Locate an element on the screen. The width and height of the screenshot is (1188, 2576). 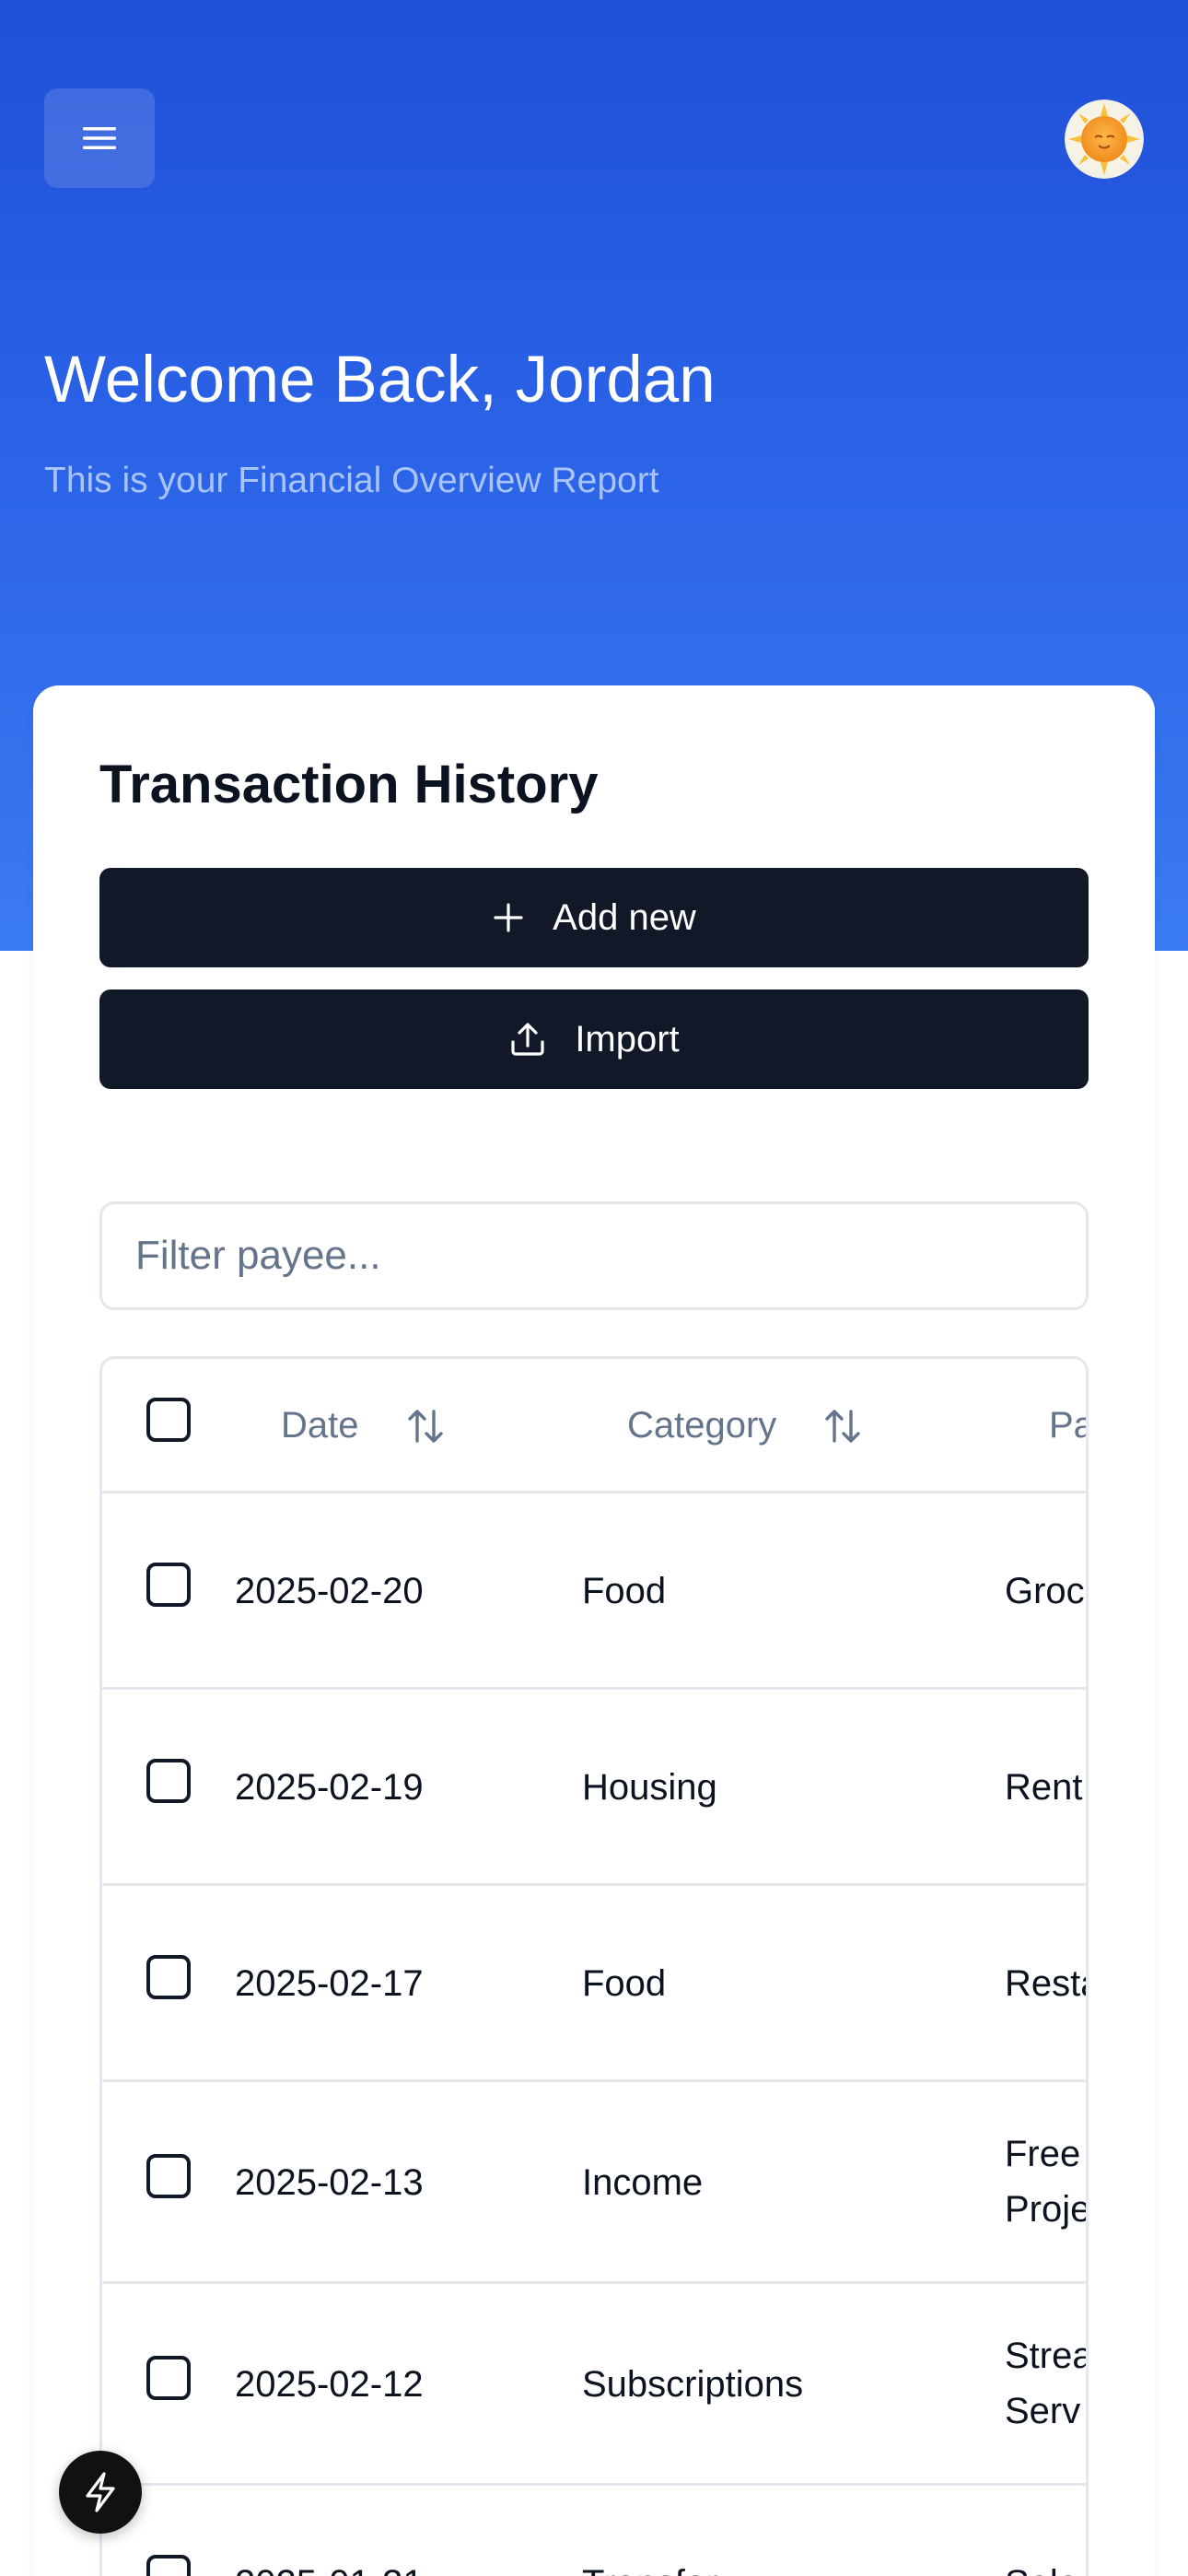
cell-payee-line1: Strea is located at coordinates (1047, 2356).